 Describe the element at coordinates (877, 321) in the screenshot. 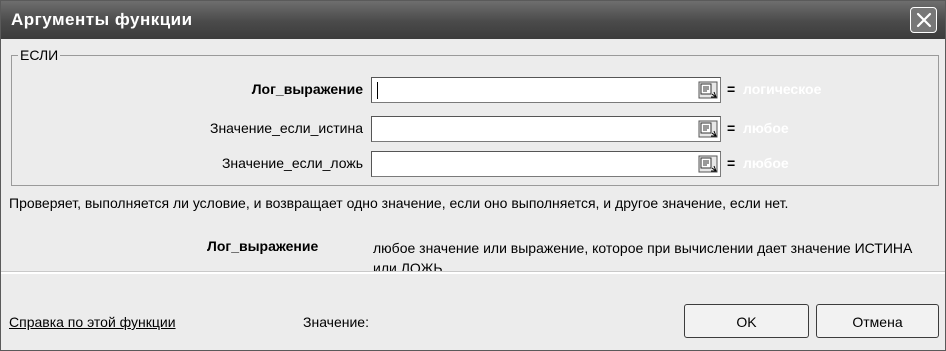

I see `cancel-button: Отмена` at that location.